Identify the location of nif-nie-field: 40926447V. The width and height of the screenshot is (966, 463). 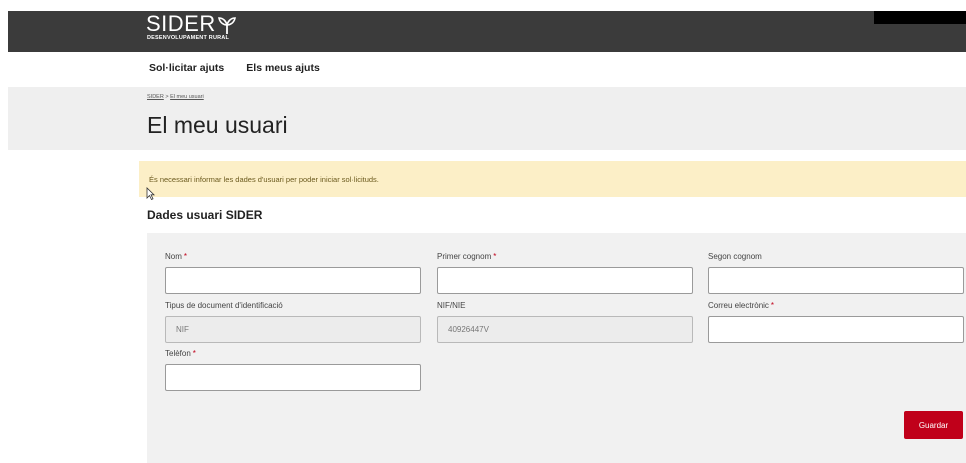
(565, 329).